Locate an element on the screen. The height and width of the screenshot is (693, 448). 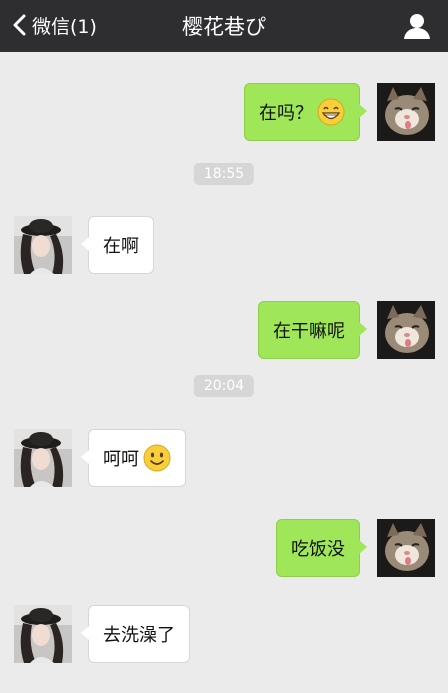
message-text: 在干嘛呢 is located at coordinates (309, 331).